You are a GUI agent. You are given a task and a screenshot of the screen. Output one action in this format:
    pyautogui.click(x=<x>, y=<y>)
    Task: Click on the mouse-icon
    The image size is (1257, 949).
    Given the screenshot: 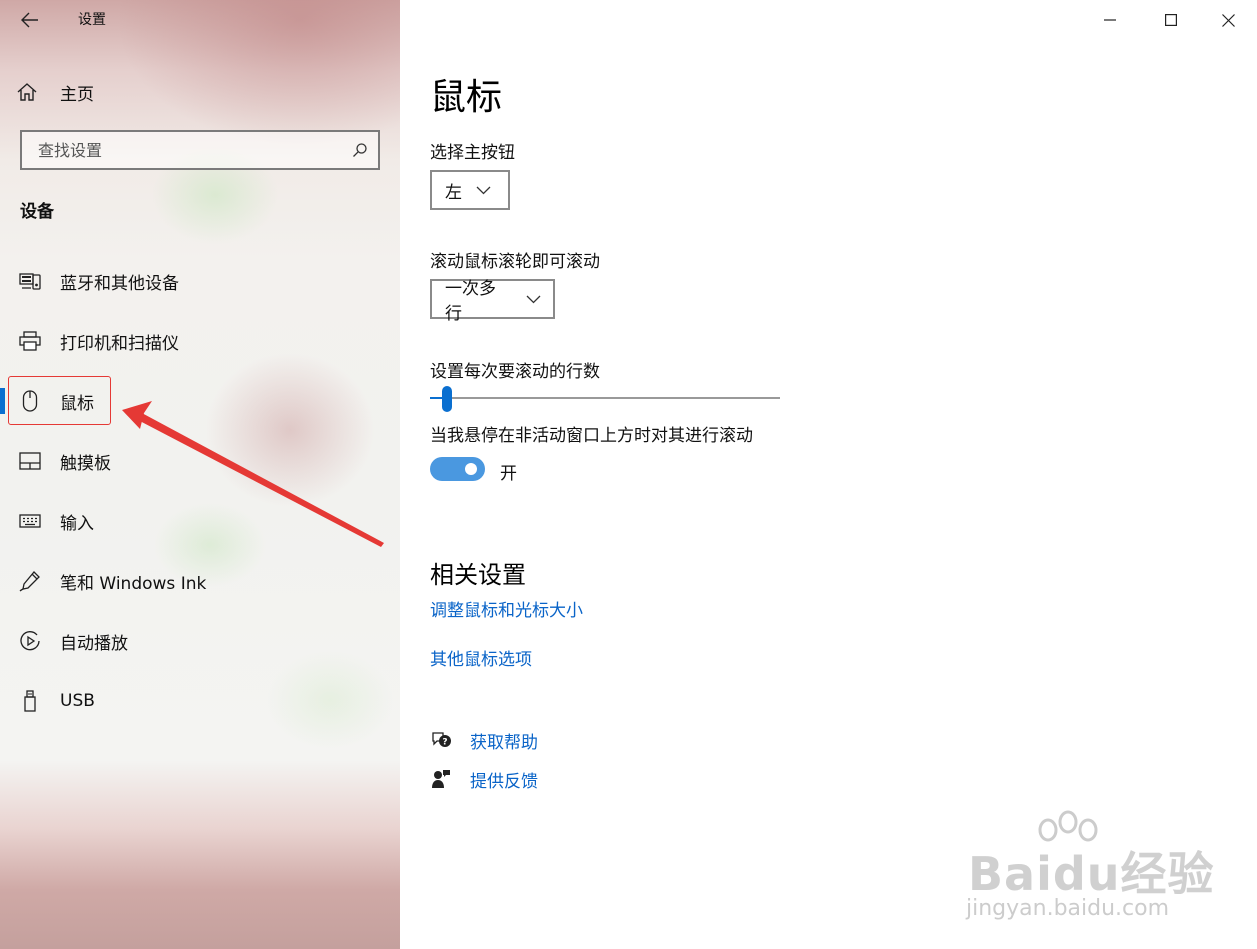 What is the action you would take?
    pyautogui.click(x=30, y=401)
    